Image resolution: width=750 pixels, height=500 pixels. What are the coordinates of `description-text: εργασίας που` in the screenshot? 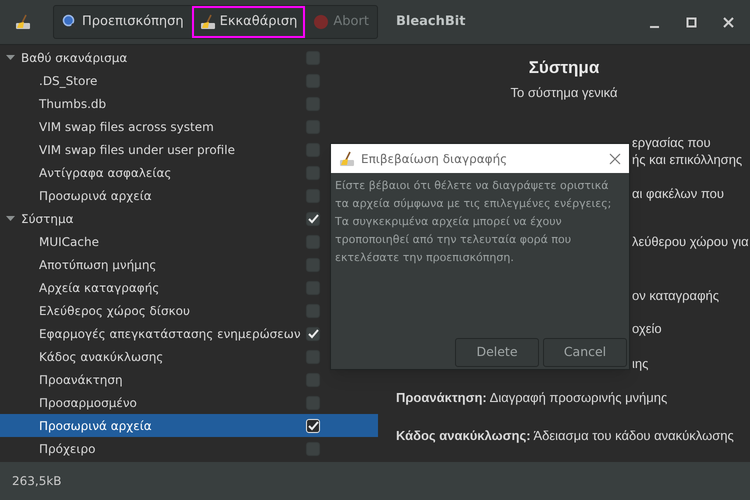 It's located at (671, 142).